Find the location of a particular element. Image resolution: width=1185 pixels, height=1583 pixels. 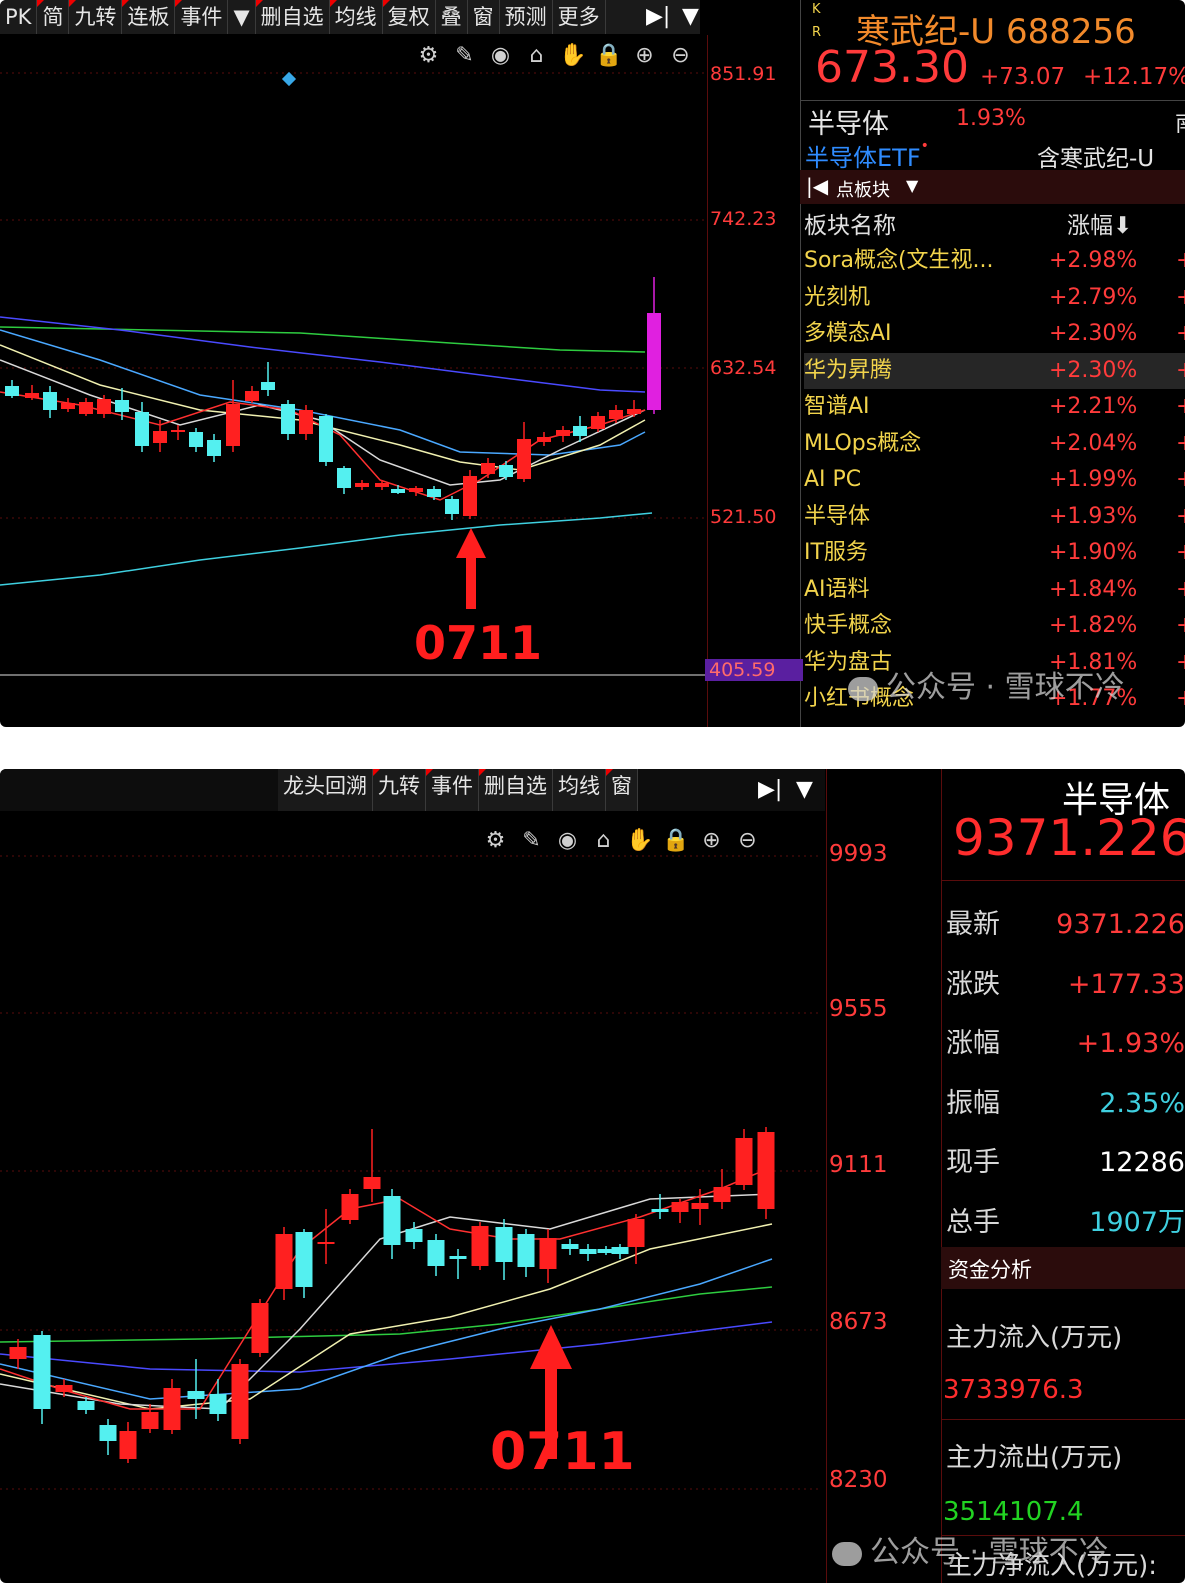

block-change: +2.21% is located at coordinates (1093, 406).